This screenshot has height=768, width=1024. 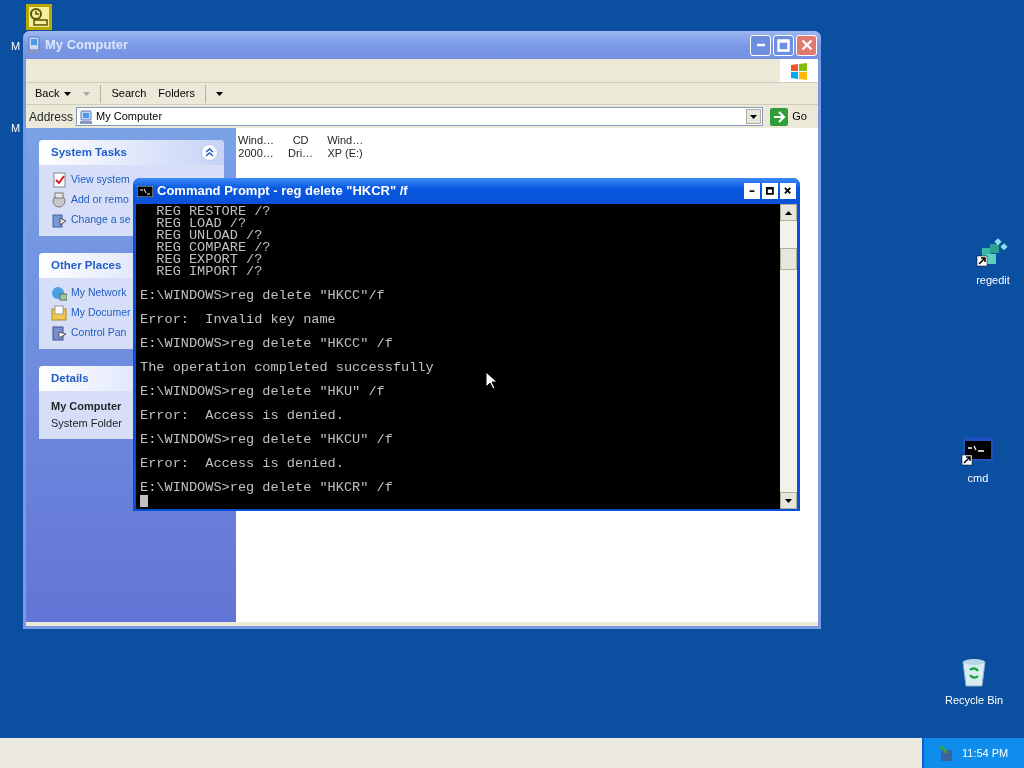 I want to click on clock: 11:54 PM, so click(x=985, y=753).